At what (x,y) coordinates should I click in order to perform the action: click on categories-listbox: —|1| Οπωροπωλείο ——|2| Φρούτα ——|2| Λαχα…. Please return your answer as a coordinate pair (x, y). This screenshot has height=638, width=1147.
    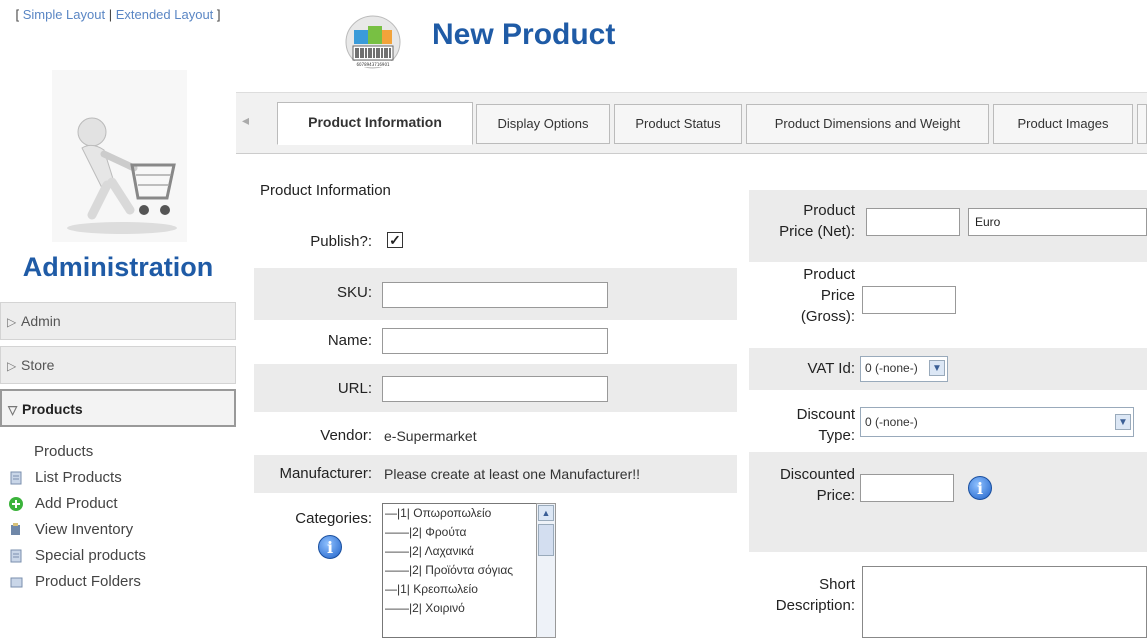
    Looking at the image, I should click on (459, 570).